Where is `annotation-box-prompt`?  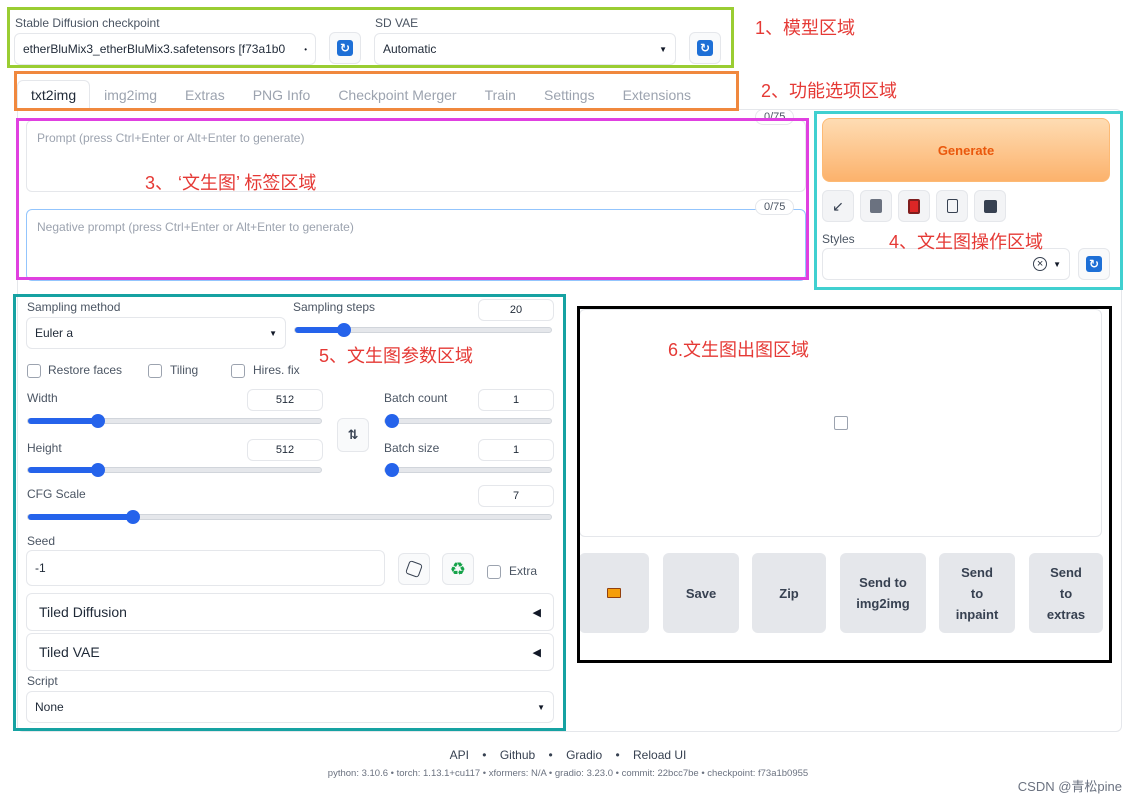
annotation-box-prompt is located at coordinates (412, 199).